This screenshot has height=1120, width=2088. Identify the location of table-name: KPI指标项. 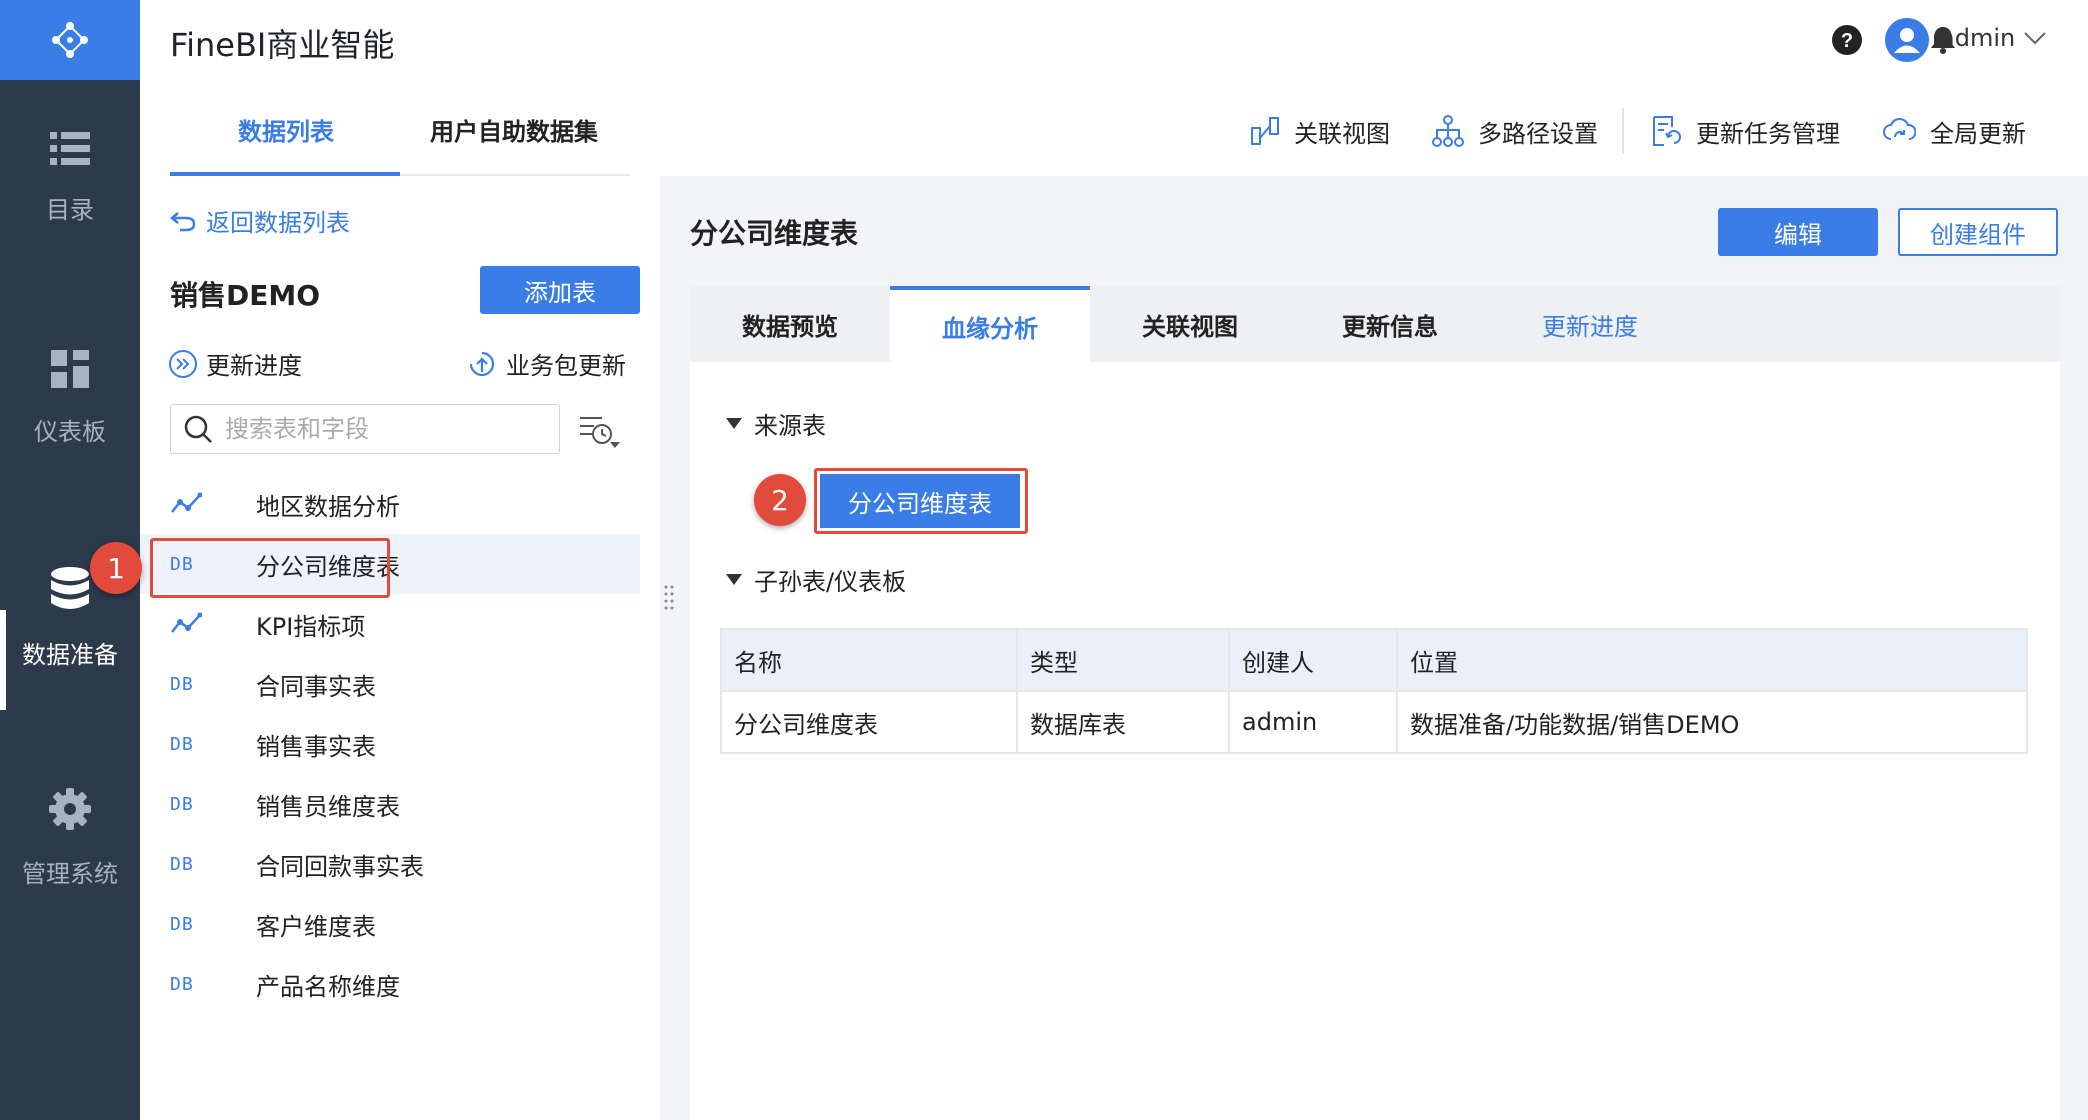
(311, 626).